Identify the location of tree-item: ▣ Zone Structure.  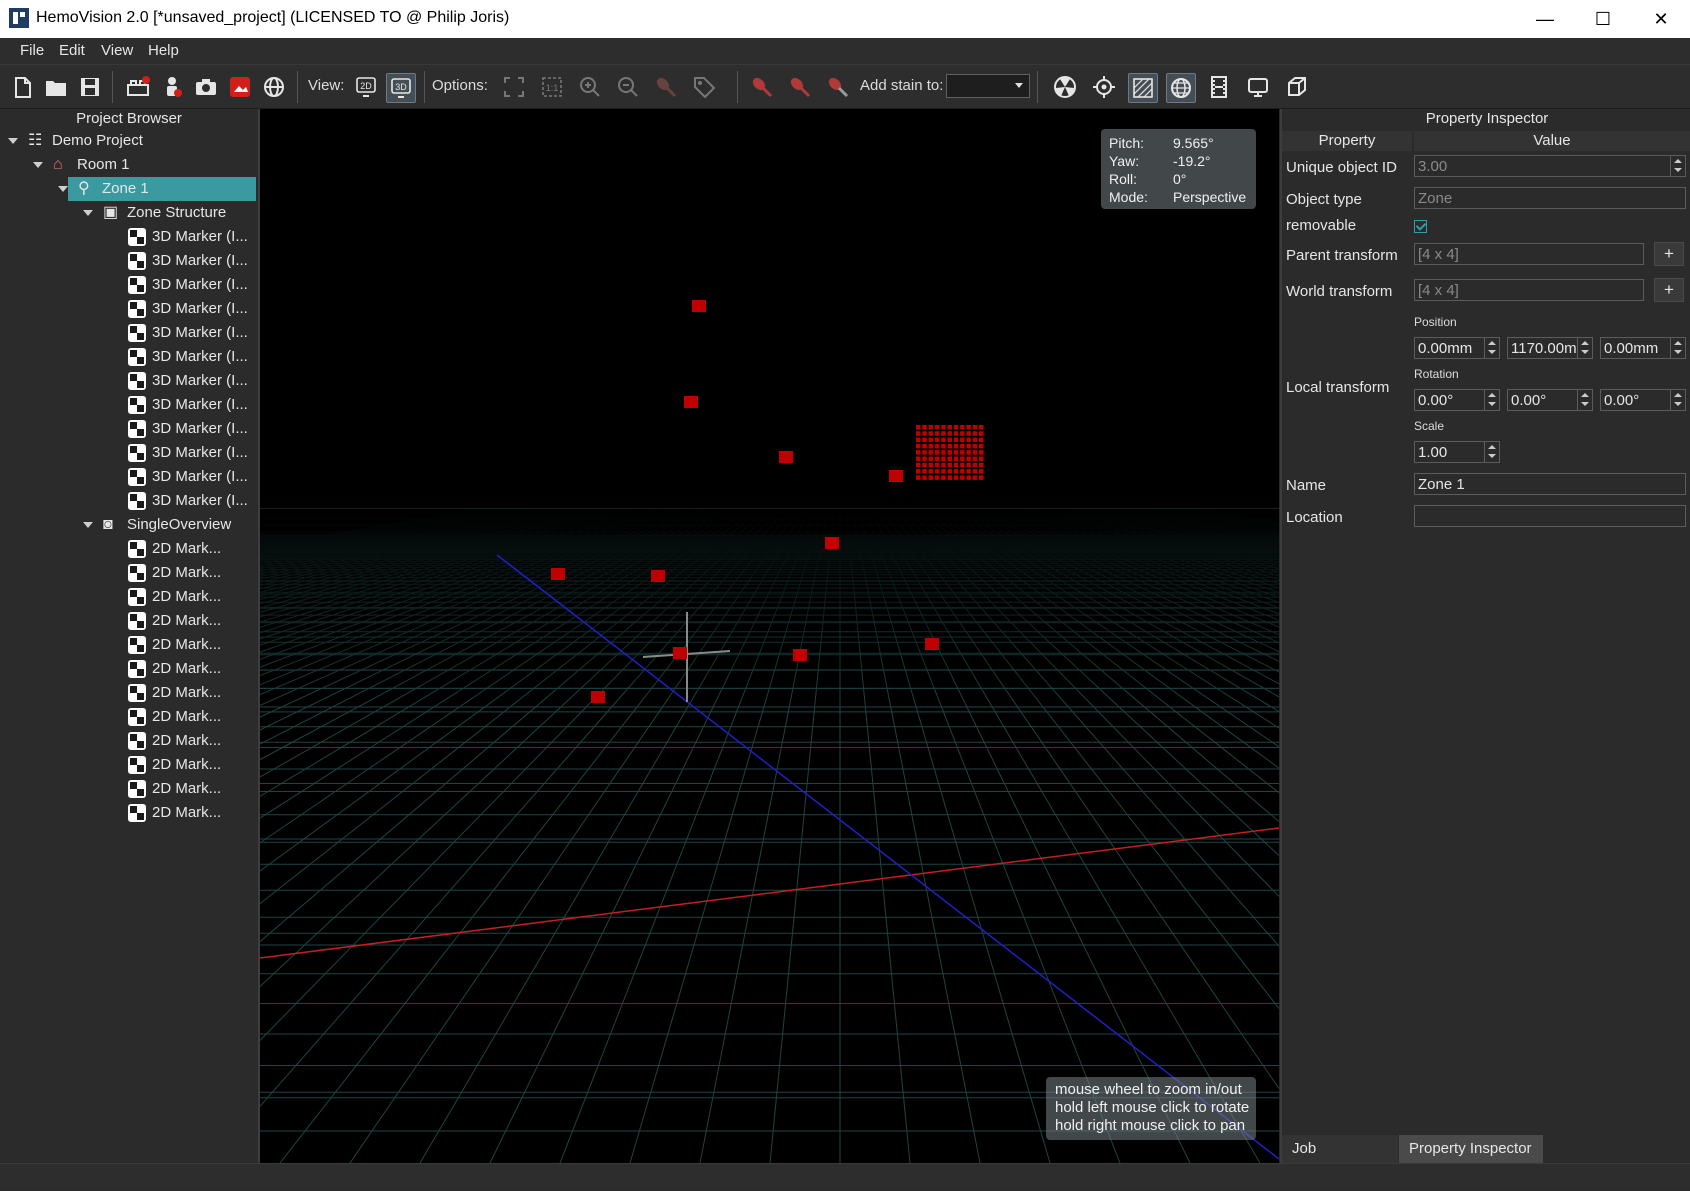
(128, 213).